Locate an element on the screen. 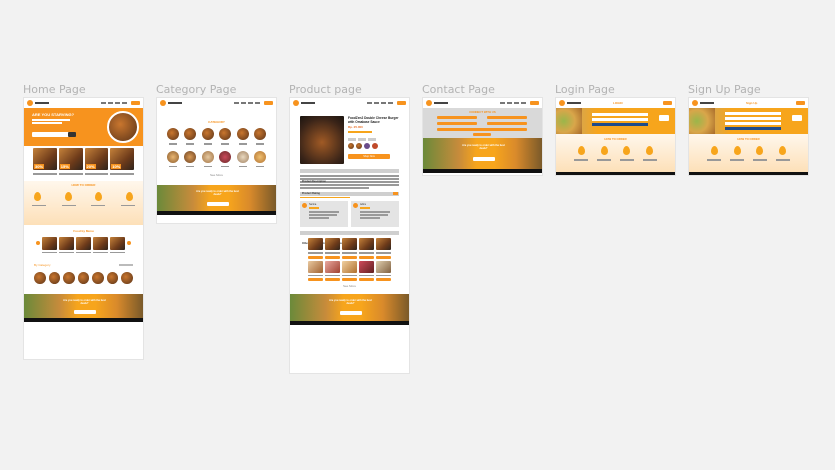  signup-form-section is located at coordinates (748, 121).